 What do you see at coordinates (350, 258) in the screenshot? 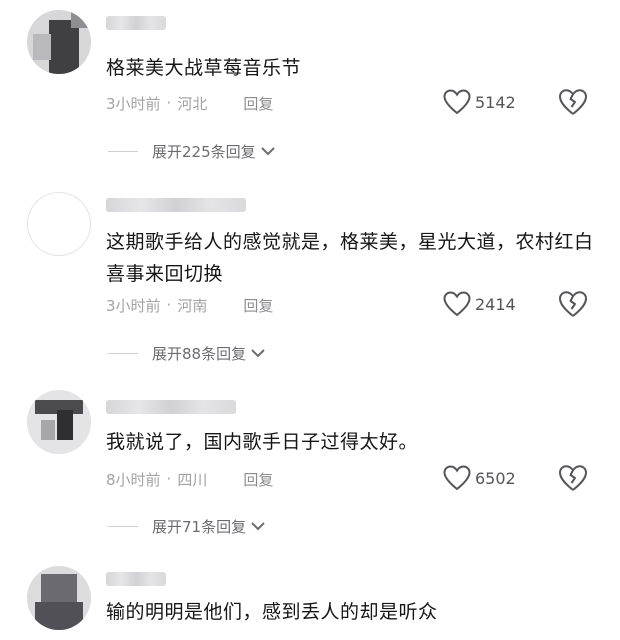
I see `comment-text: 这期歌手给人的感觉就是，格莱美，星光大道，农村红白喜事来回切换` at bounding box center [350, 258].